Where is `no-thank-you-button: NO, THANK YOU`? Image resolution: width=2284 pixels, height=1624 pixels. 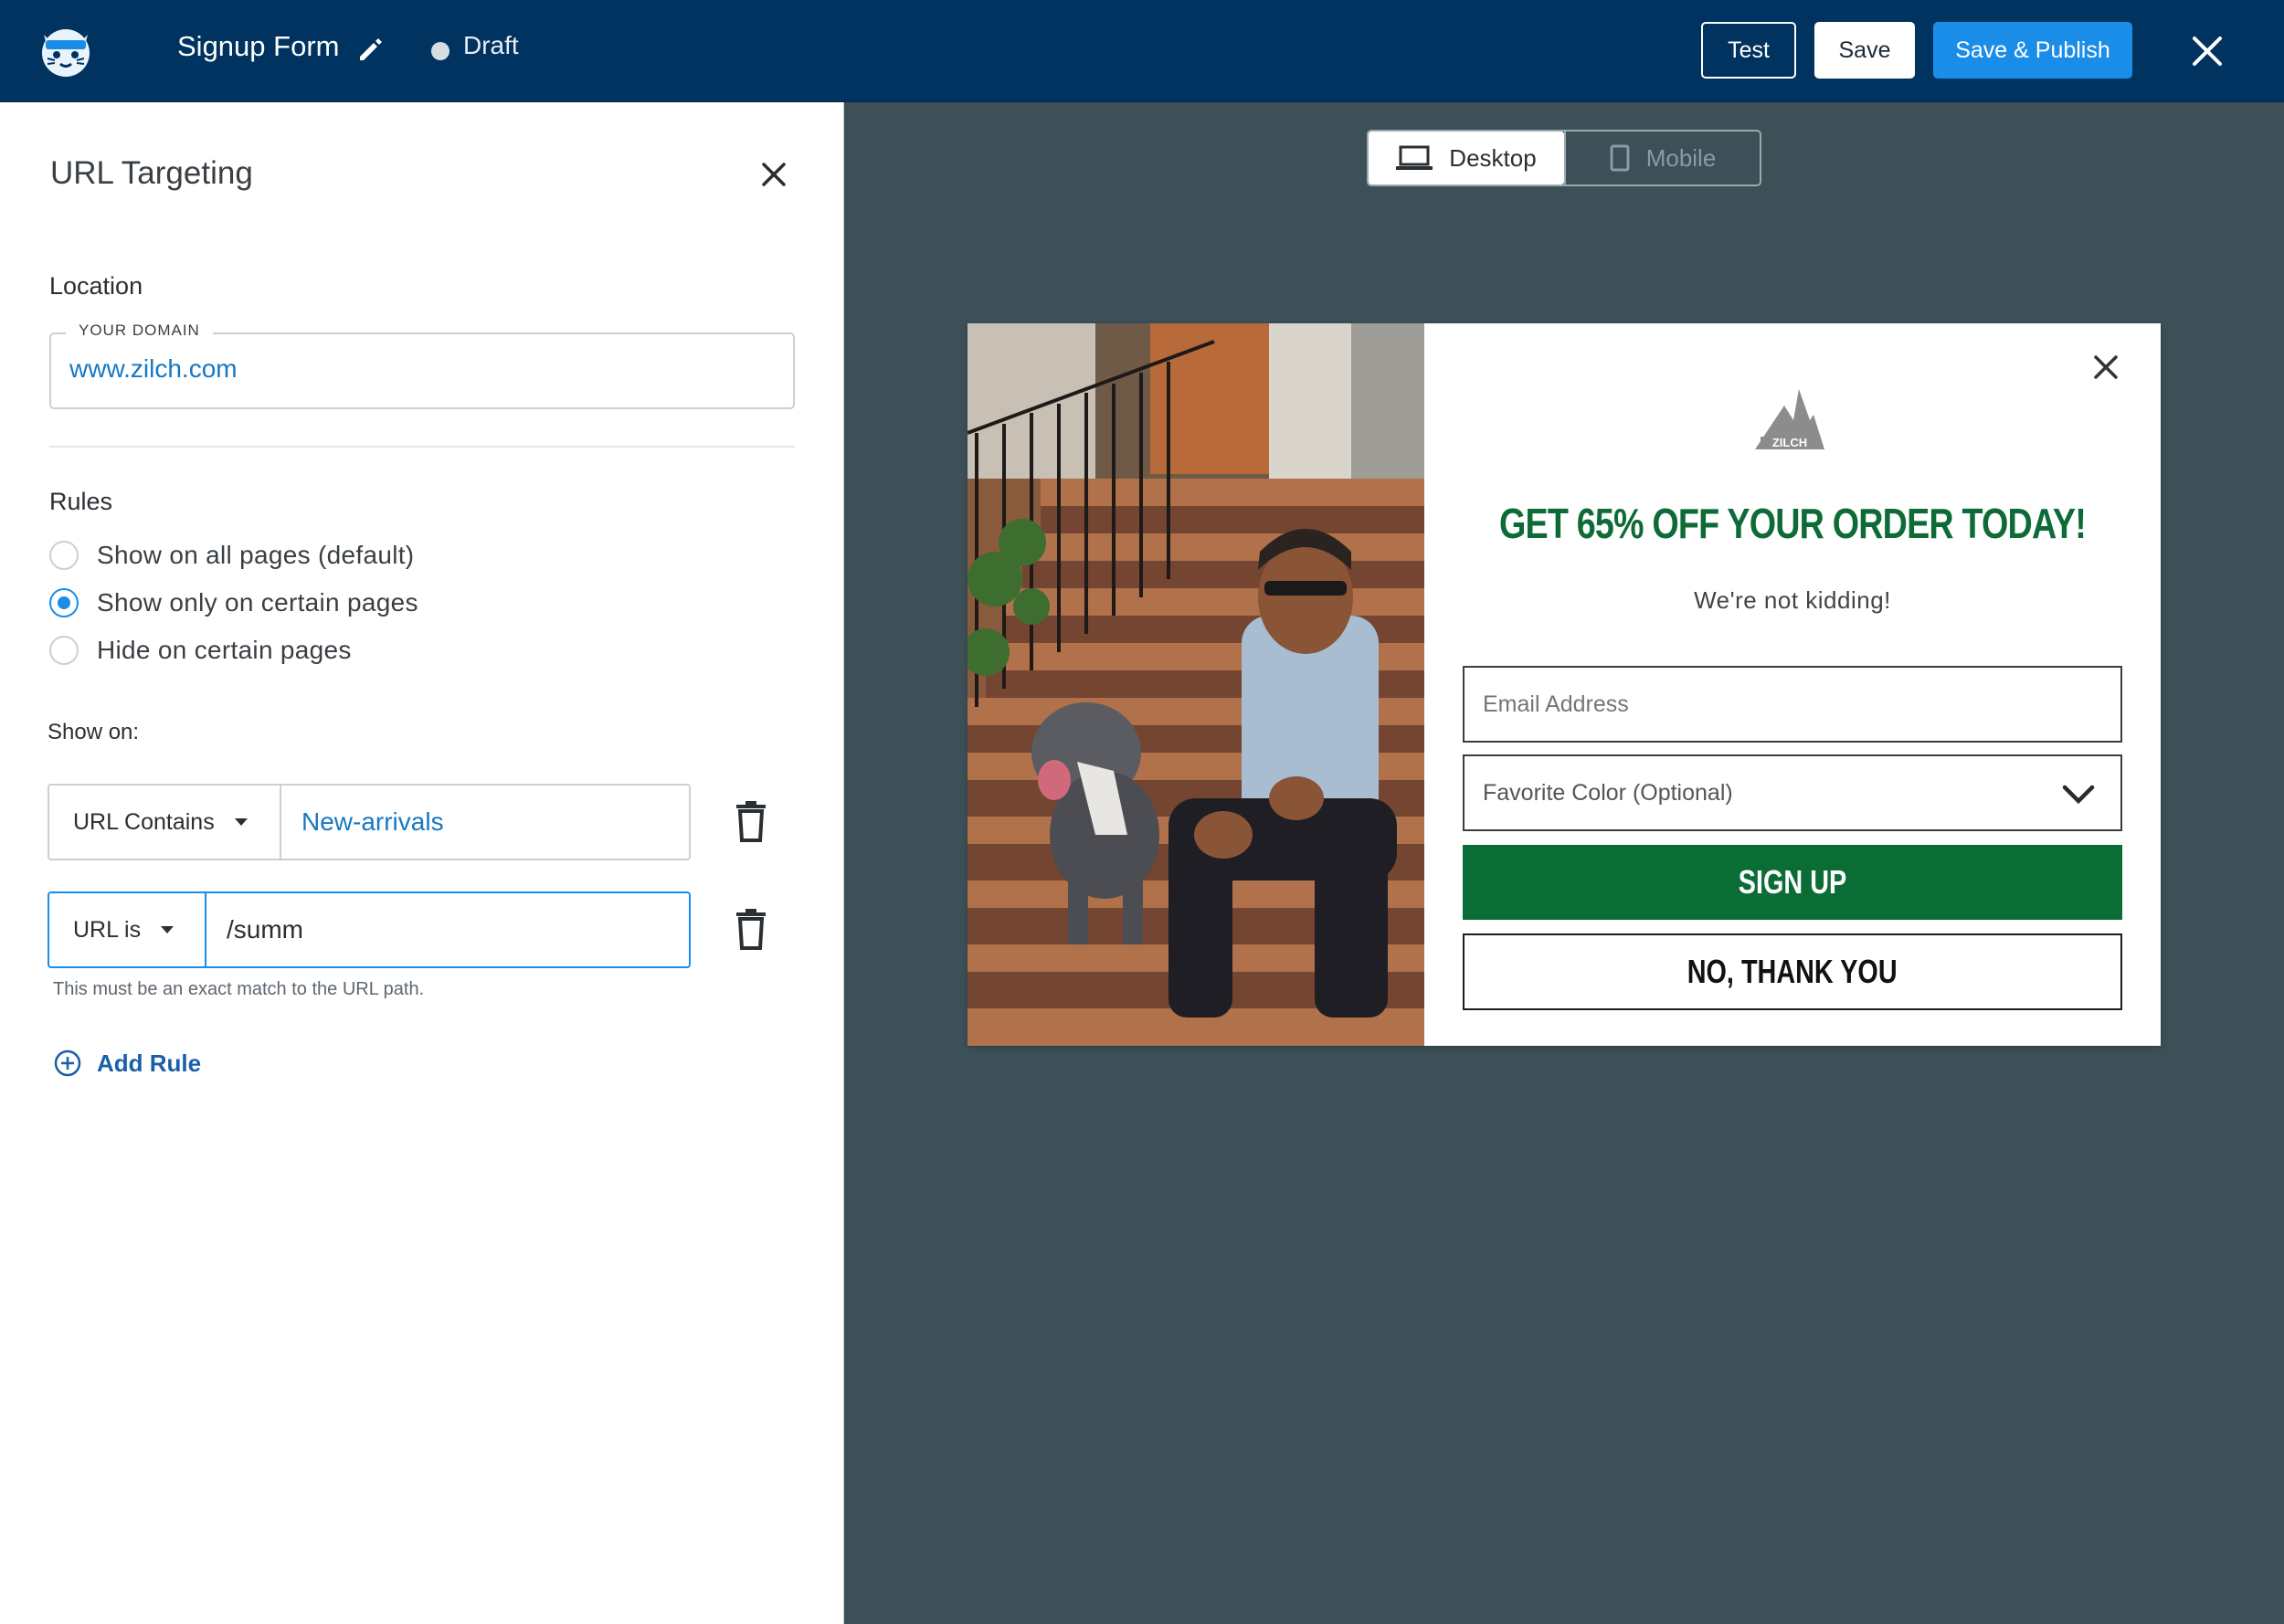 no-thank-you-button: NO, THANK YOU is located at coordinates (1792, 971).